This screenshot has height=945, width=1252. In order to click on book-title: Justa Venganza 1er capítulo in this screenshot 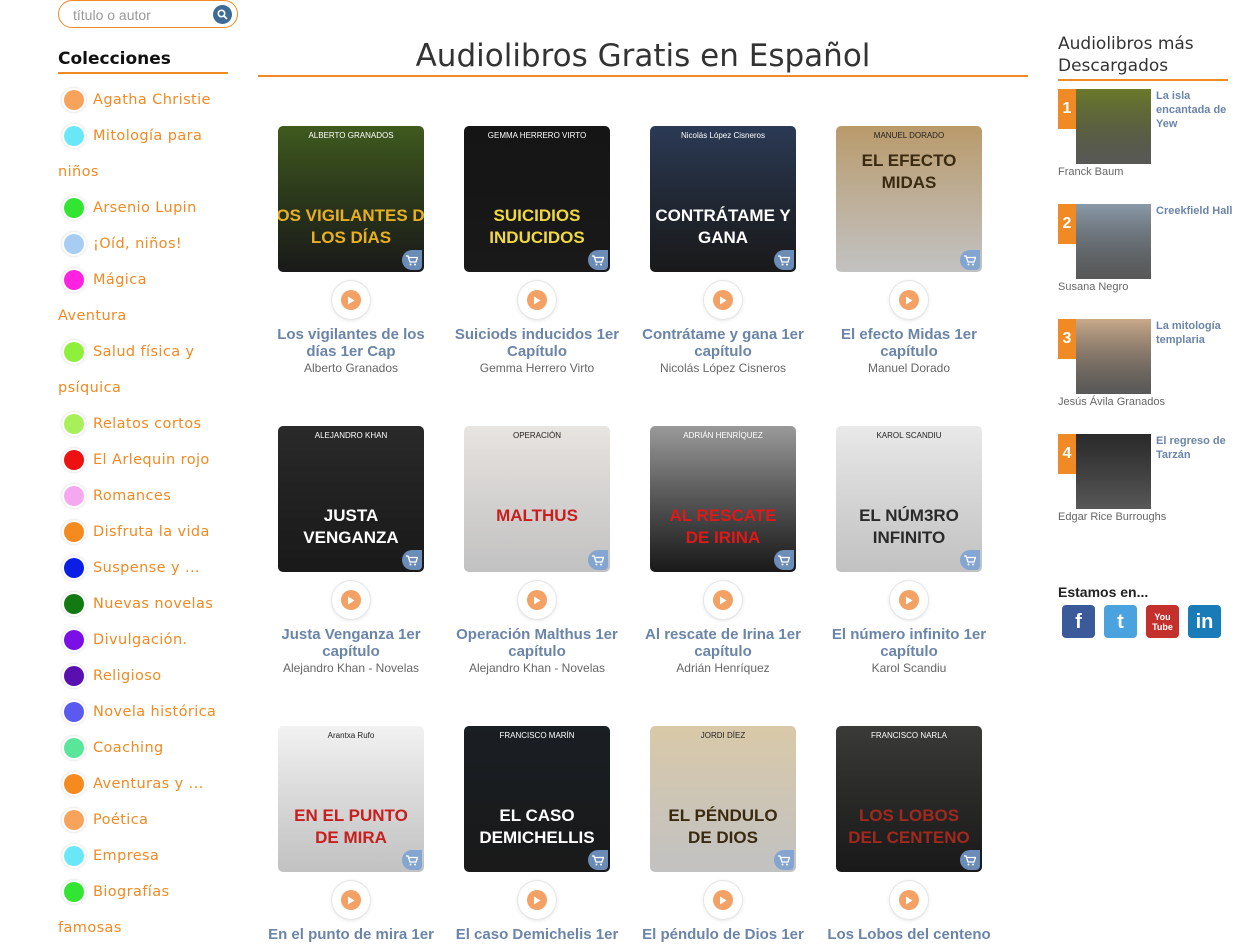, I will do `click(351, 643)`.